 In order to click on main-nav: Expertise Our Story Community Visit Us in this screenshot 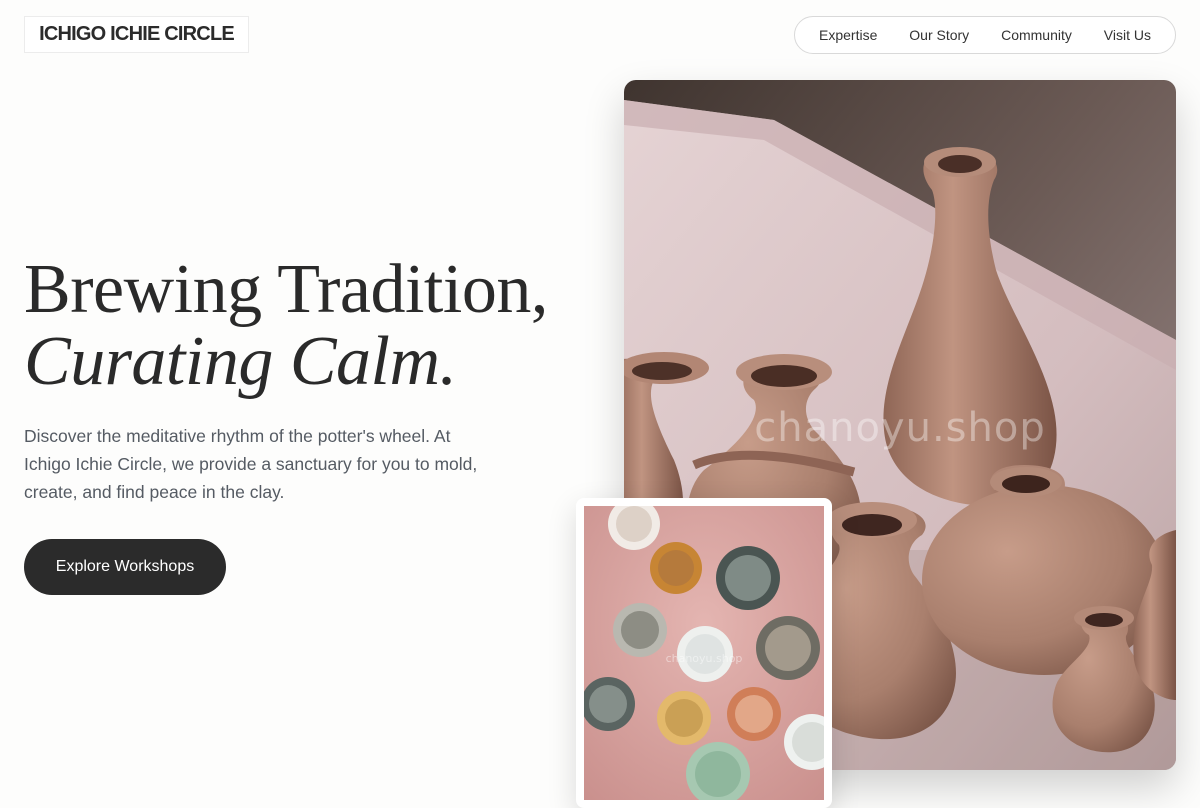, I will do `click(985, 35)`.